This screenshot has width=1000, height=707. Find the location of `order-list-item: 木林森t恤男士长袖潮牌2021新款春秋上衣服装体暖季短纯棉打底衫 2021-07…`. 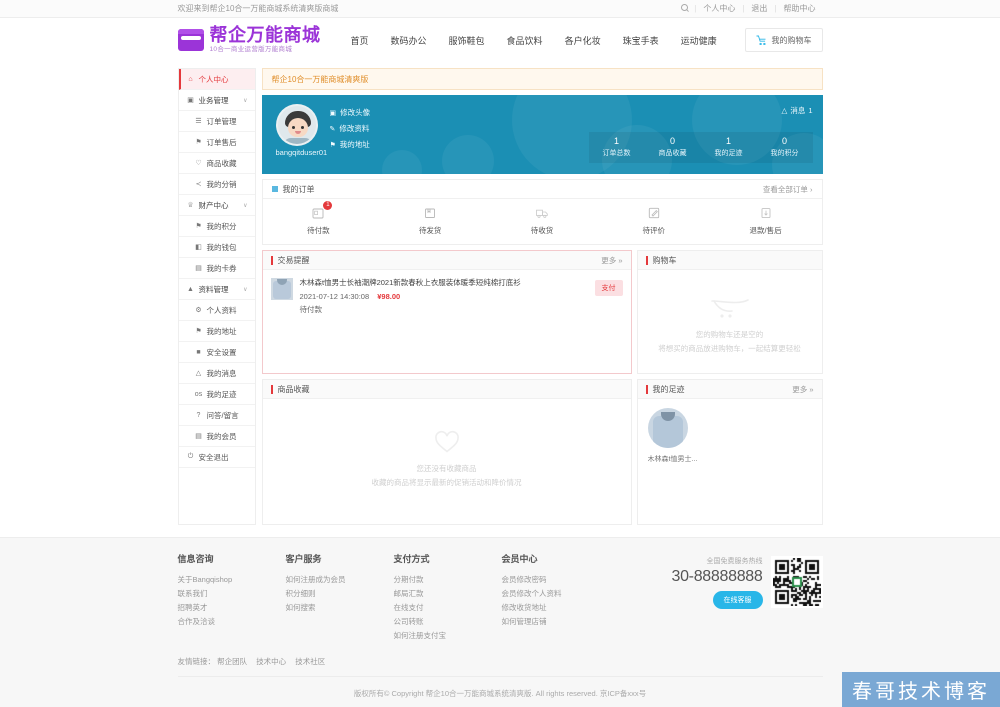

order-list-item: 木林森t恤男士长袖潮牌2021新款春秋上衣服装体暖季短纯棉打底衫 2021-07… is located at coordinates (447, 296).